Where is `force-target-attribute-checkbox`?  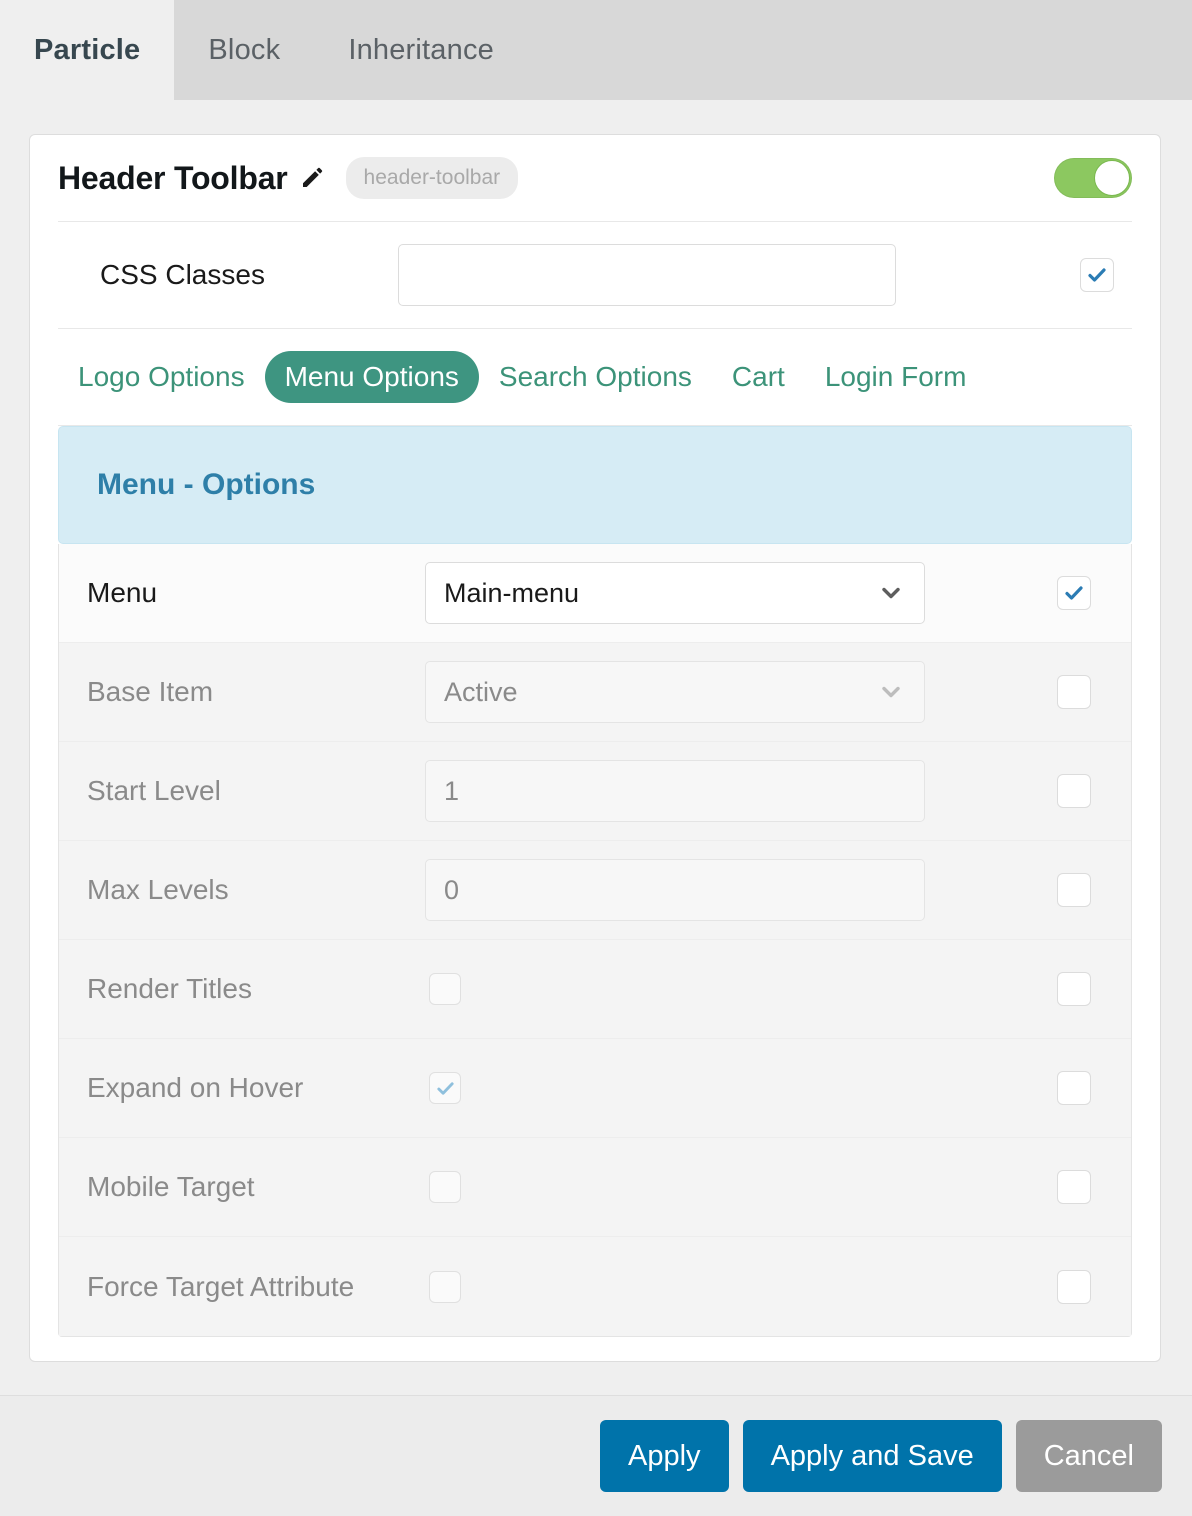
force-target-attribute-checkbox is located at coordinates (445, 1286).